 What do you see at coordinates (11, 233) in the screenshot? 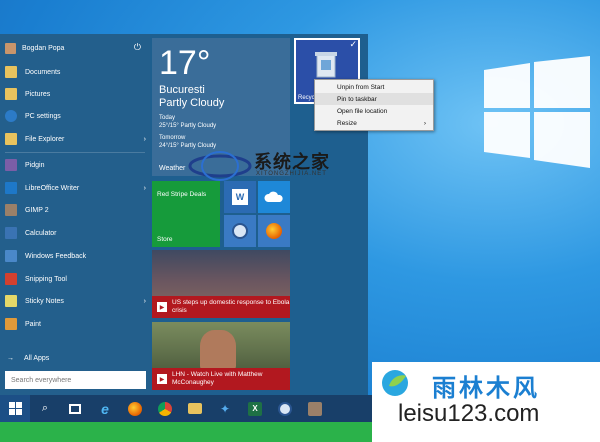
I see `calculator-icon` at bounding box center [11, 233].